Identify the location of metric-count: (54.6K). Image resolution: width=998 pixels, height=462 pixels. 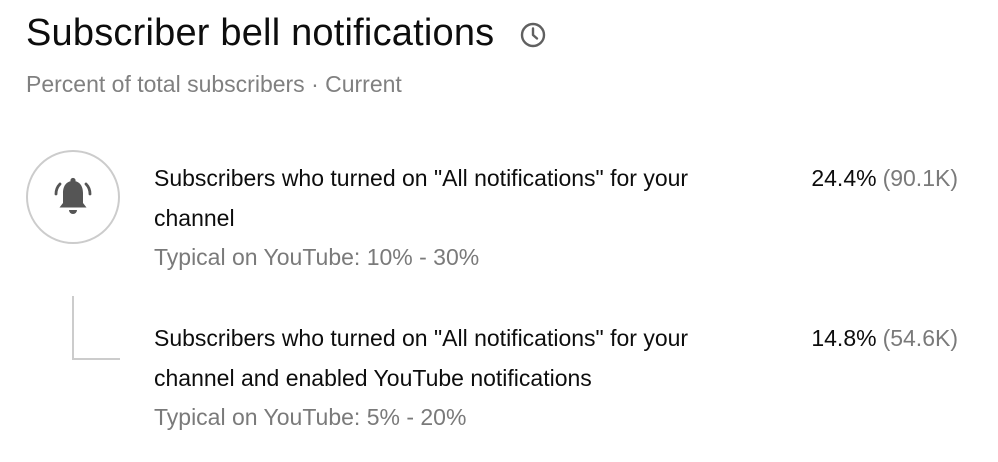
(920, 338).